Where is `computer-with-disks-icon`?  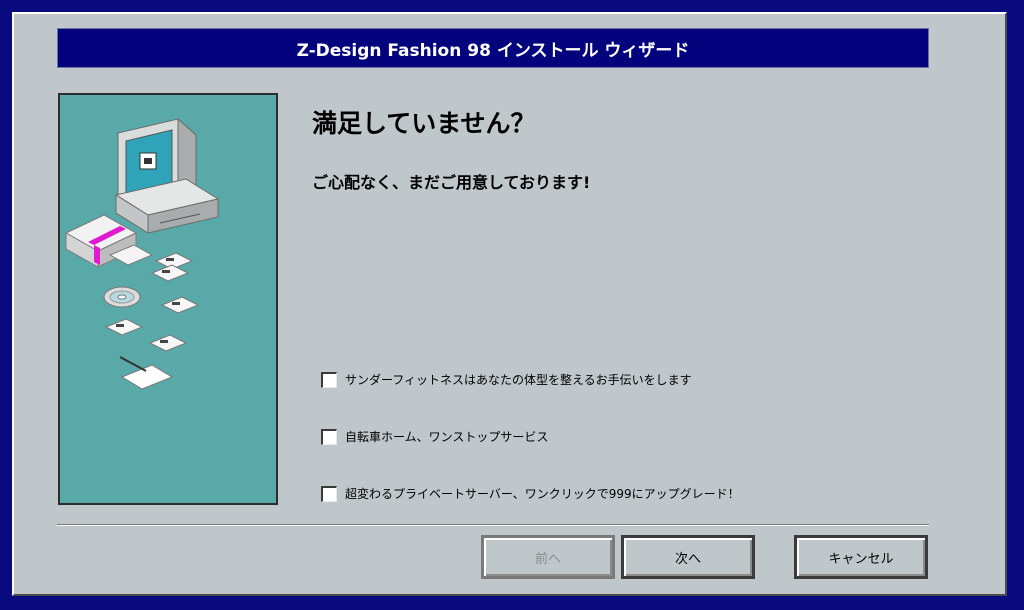
computer-with-disks-icon is located at coordinates (142, 253).